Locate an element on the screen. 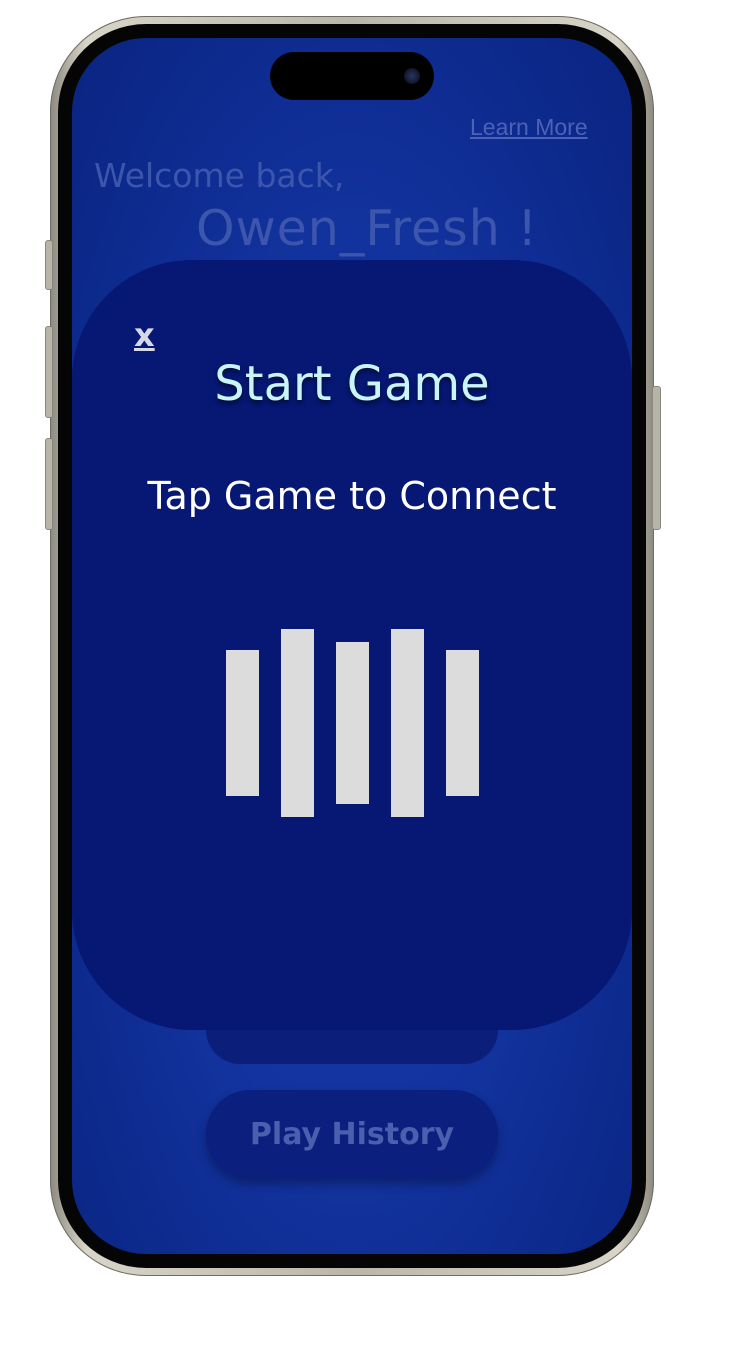  welcome-text: Welcome back, is located at coordinates (219, 175).